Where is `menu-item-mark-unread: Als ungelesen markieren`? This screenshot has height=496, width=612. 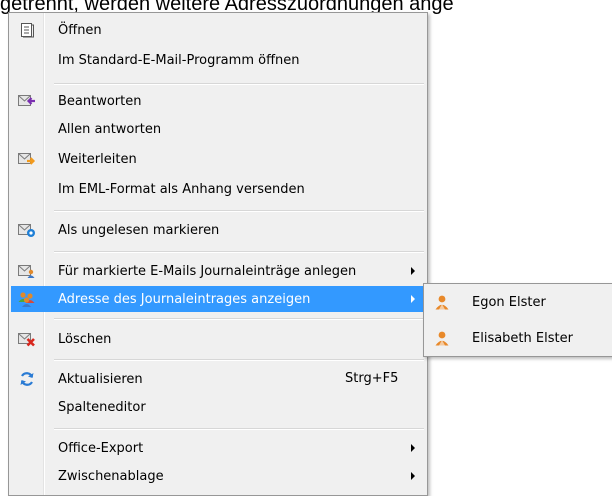
menu-item-mark-unread: Als ungelesen markieren is located at coordinates (218, 230).